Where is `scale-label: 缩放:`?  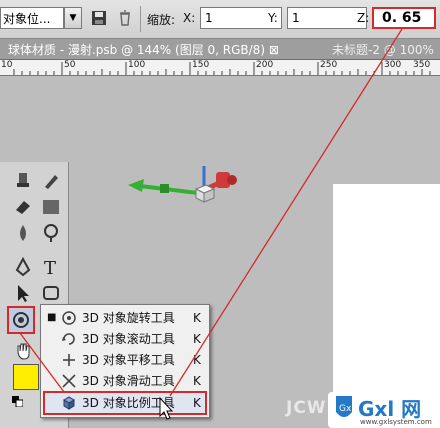 scale-label: 缩放: is located at coordinates (161, 20).